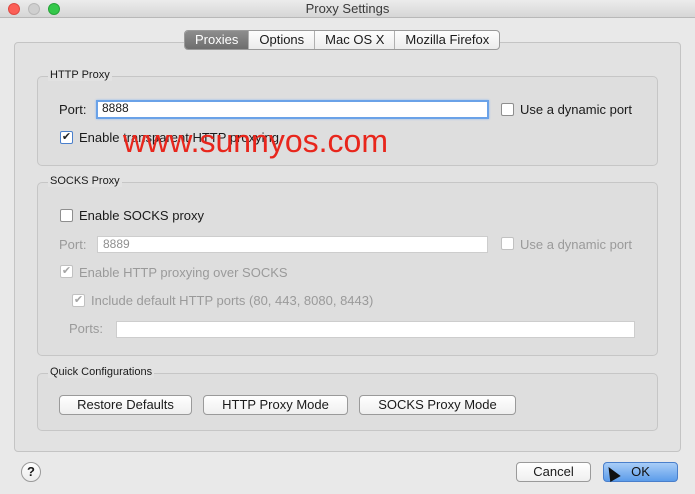 The width and height of the screenshot is (695, 494). Describe the element at coordinates (31, 472) in the screenshot. I see `help-button: ?` at that location.